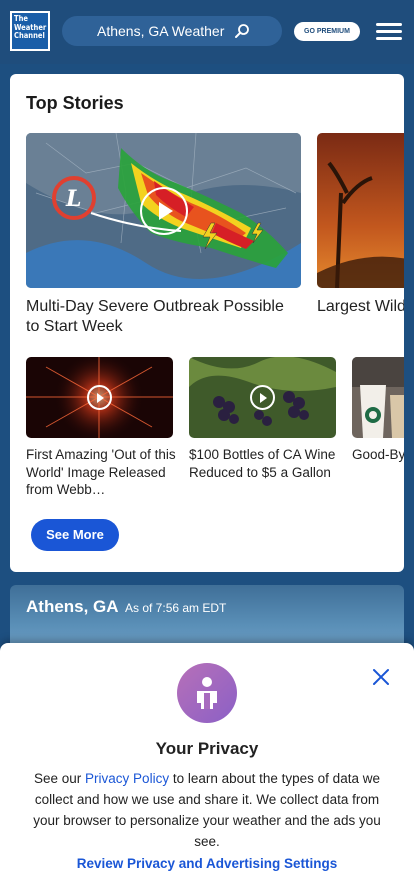  I want to click on location-name: Athens, GA, so click(72, 606).